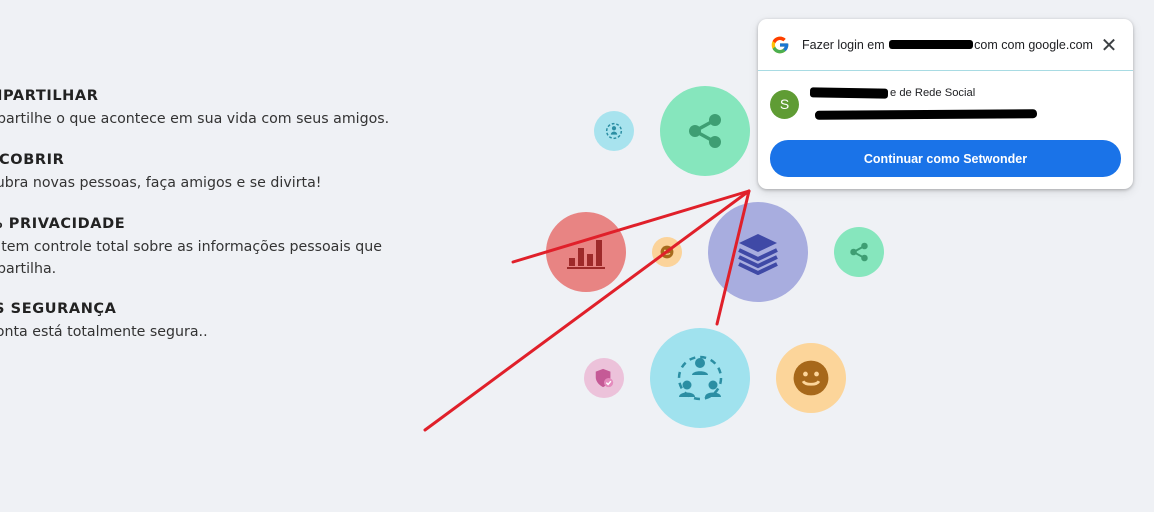  I want to click on account-name: e de Rede Social, so click(892, 93).